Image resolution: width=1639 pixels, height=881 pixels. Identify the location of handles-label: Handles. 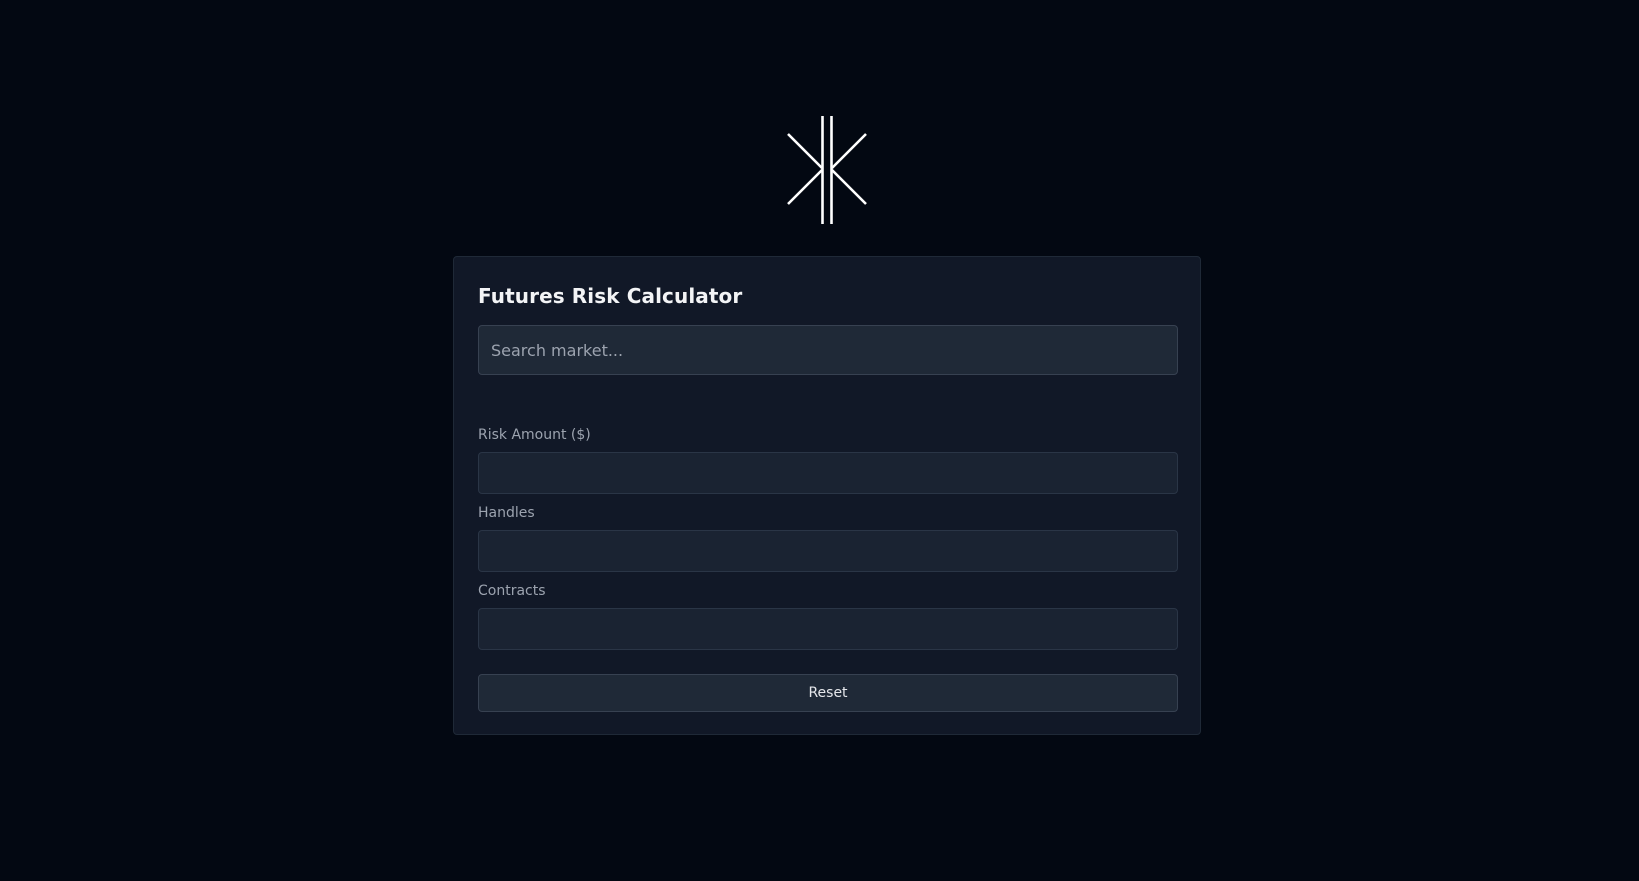
(506, 513).